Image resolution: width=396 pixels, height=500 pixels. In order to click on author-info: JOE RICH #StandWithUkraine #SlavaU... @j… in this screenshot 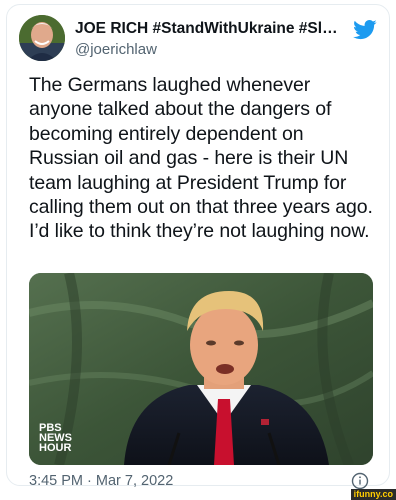, I will do `click(209, 39)`.